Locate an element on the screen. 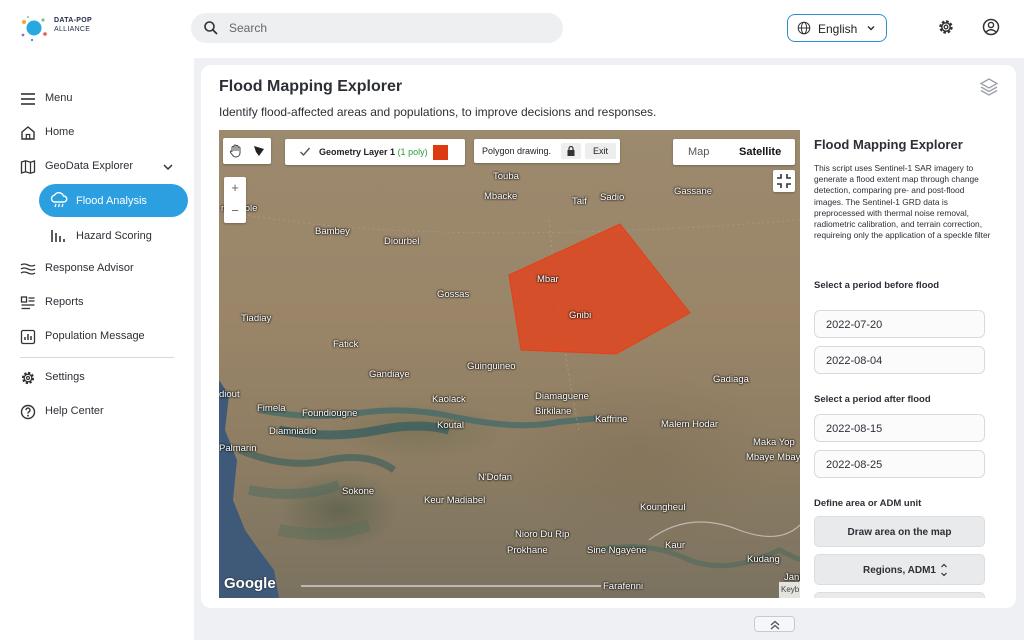 The width and height of the screenshot is (1024, 640). area-definition-label: Define area or ADM unit is located at coordinates (868, 503).